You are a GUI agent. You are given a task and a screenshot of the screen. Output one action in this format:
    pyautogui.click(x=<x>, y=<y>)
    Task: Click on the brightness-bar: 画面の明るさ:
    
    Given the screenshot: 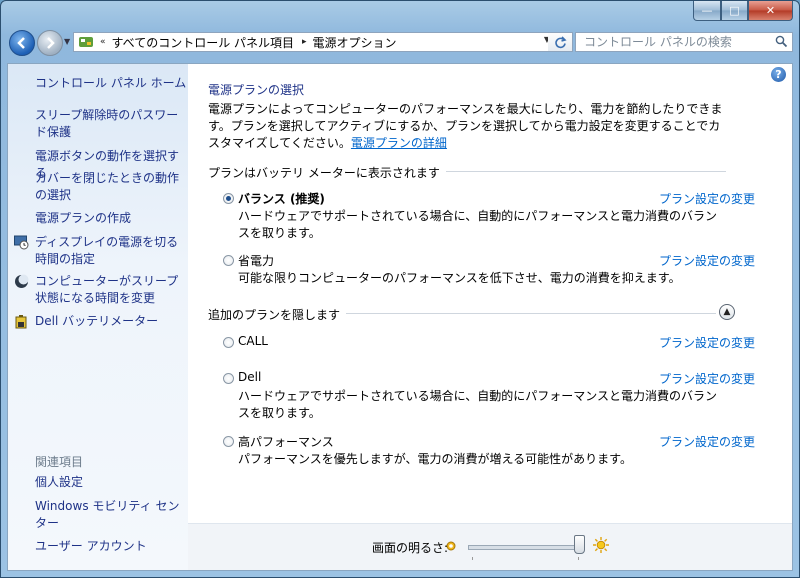 What is the action you would take?
    pyautogui.click(x=490, y=546)
    